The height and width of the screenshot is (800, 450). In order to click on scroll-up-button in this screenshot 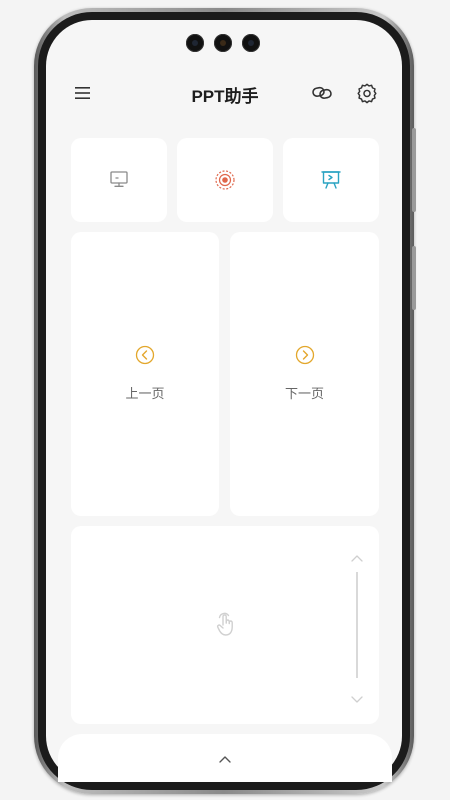, I will do `click(357, 557)`.